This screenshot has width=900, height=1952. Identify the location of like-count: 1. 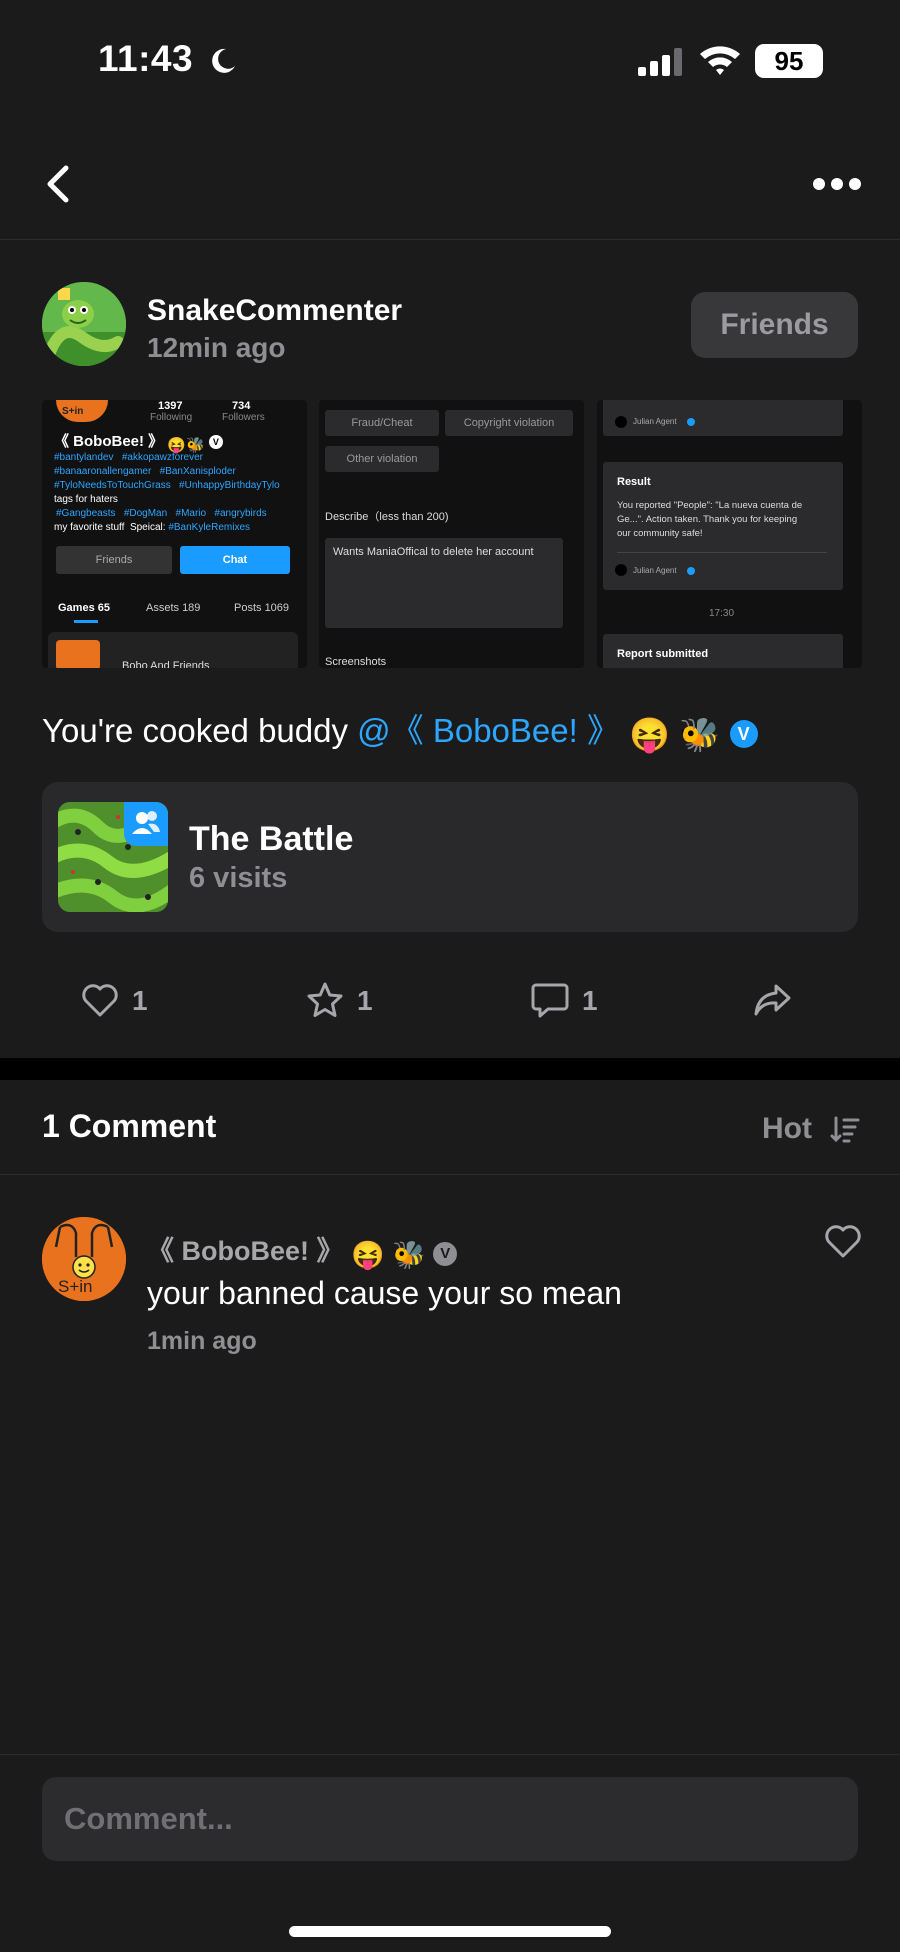
(140, 1000).